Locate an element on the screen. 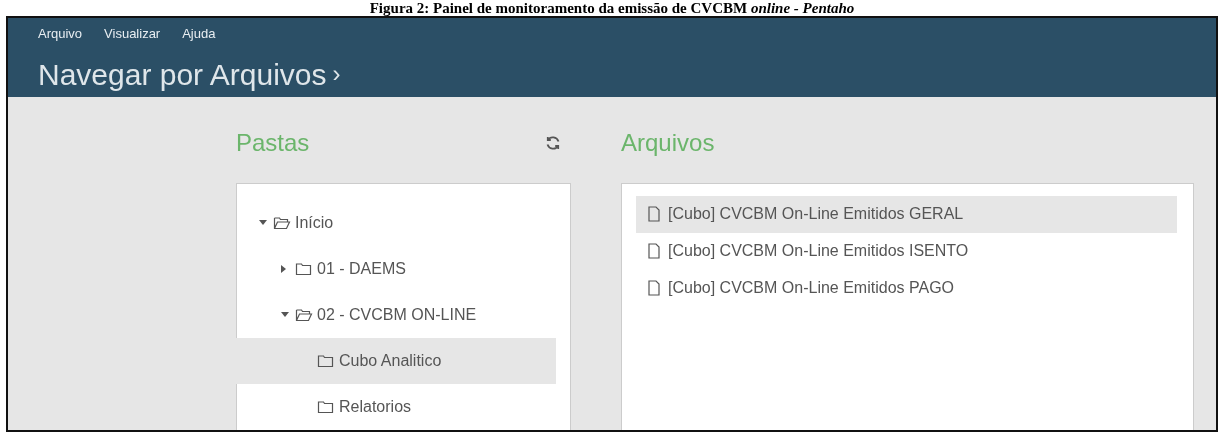 The height and width of the screenshot is (432, 1224). page-title: Navegar por Arquivos is located at coordinates (182, 74).